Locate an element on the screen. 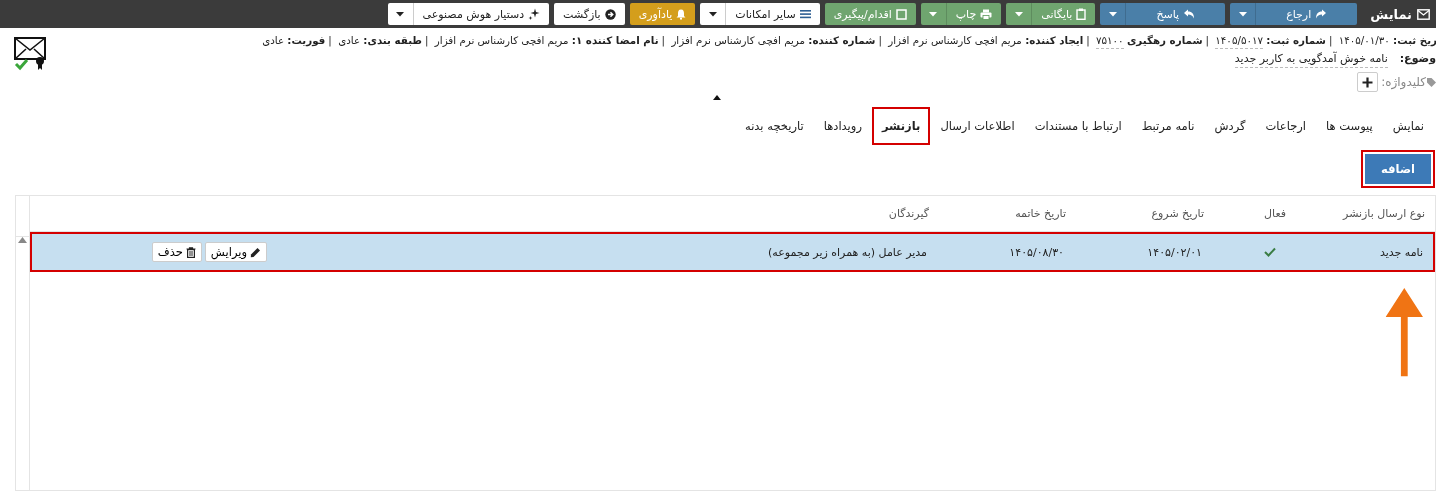 This screenshot has height=496, width=1436. toolbar-button: بازگشت is located at coordinates (589, 14).